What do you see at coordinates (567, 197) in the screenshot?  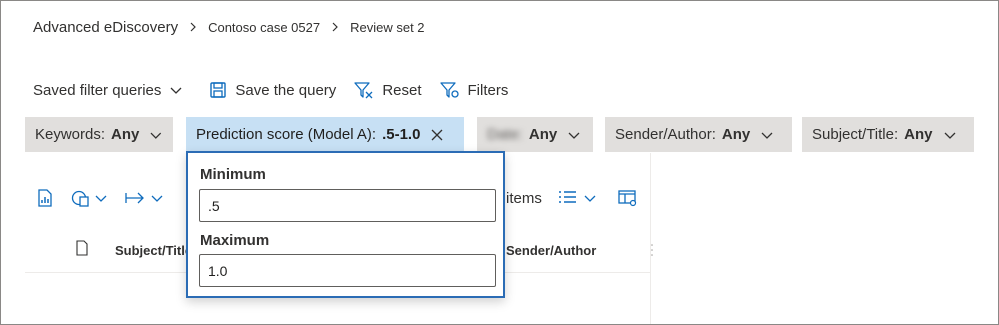 I see `list-options-icon` at bounding box center [567, 197].